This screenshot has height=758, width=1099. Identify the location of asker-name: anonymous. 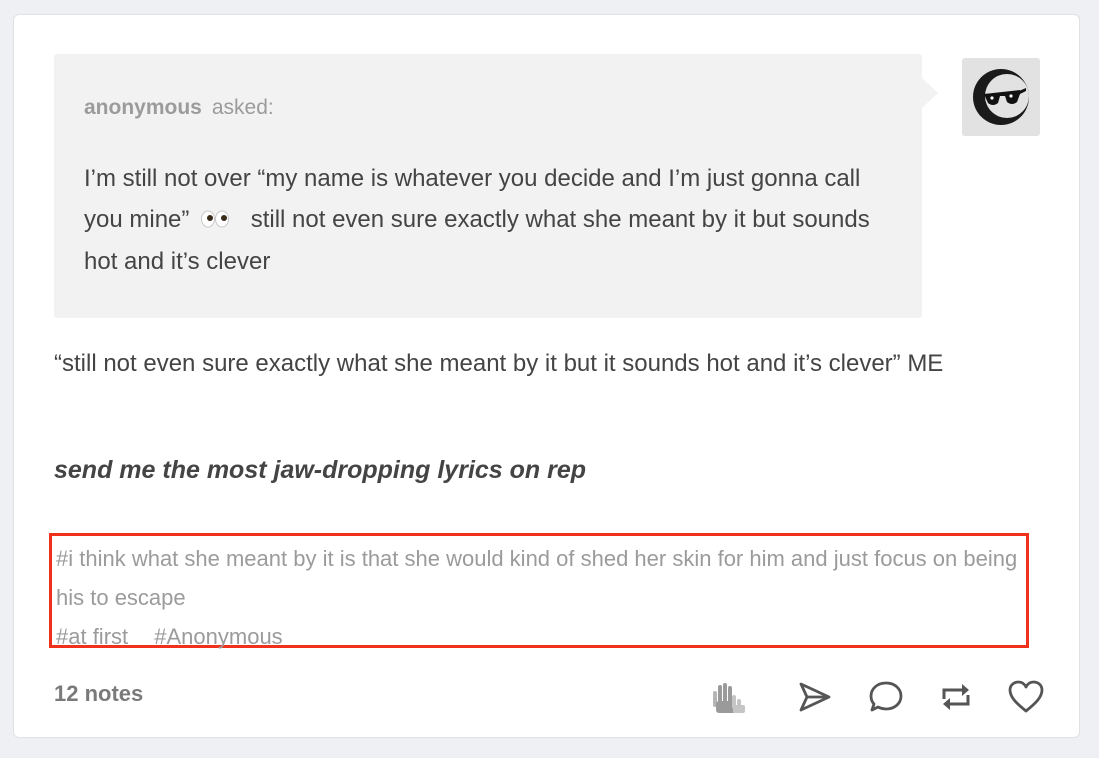
(143, 107).